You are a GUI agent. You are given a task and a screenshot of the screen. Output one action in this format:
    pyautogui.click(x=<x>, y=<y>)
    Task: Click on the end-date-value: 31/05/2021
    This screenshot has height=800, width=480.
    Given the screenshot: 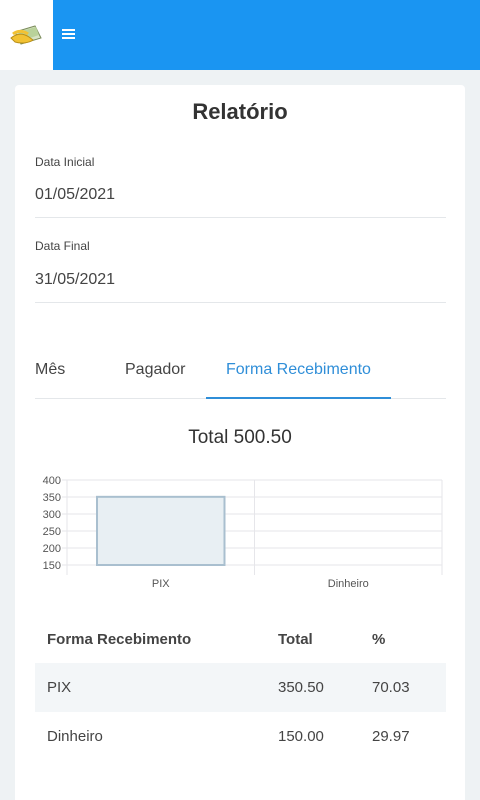 What is the action you would take?
    pyautogui.click(x=75, y=280)
    